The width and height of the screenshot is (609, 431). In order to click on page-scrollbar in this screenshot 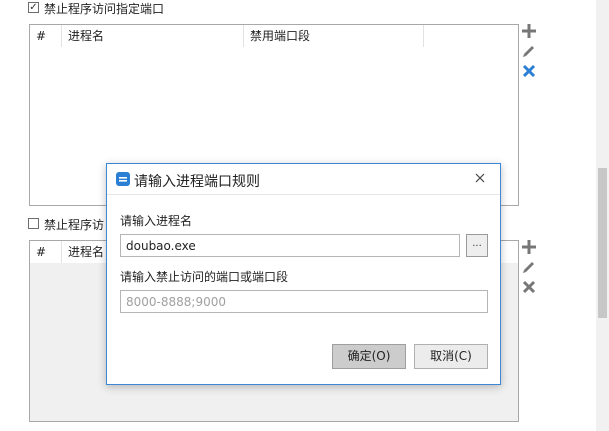, I will do `click(602, 215)`.